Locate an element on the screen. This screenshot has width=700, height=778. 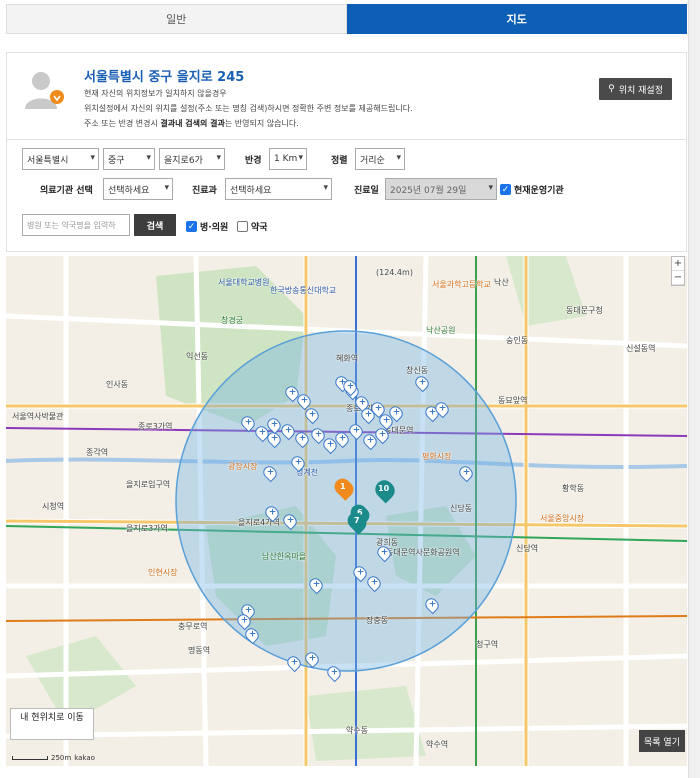
dong-select: 을지로6가 is located at coordinates (192, 159).